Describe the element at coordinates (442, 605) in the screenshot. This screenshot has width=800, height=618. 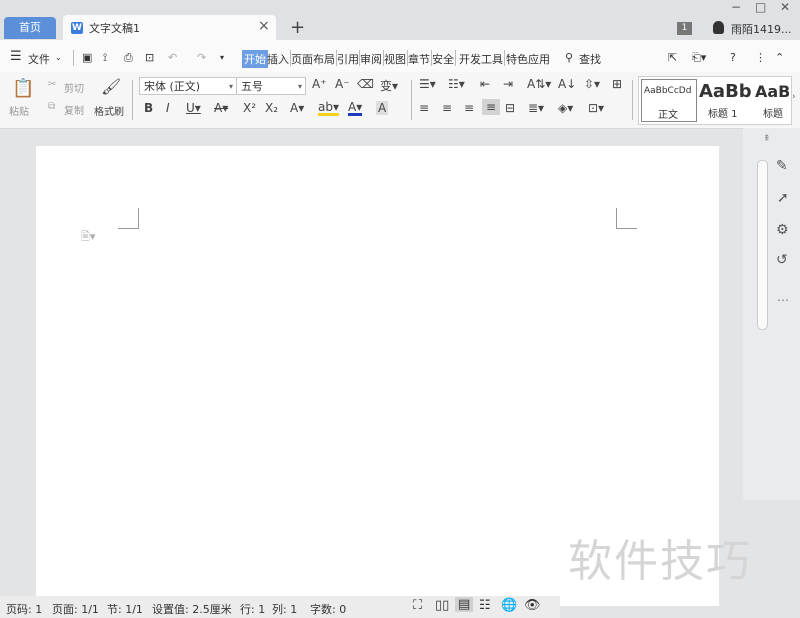
I see `reading-mode-icon: ▯▯` at that location.